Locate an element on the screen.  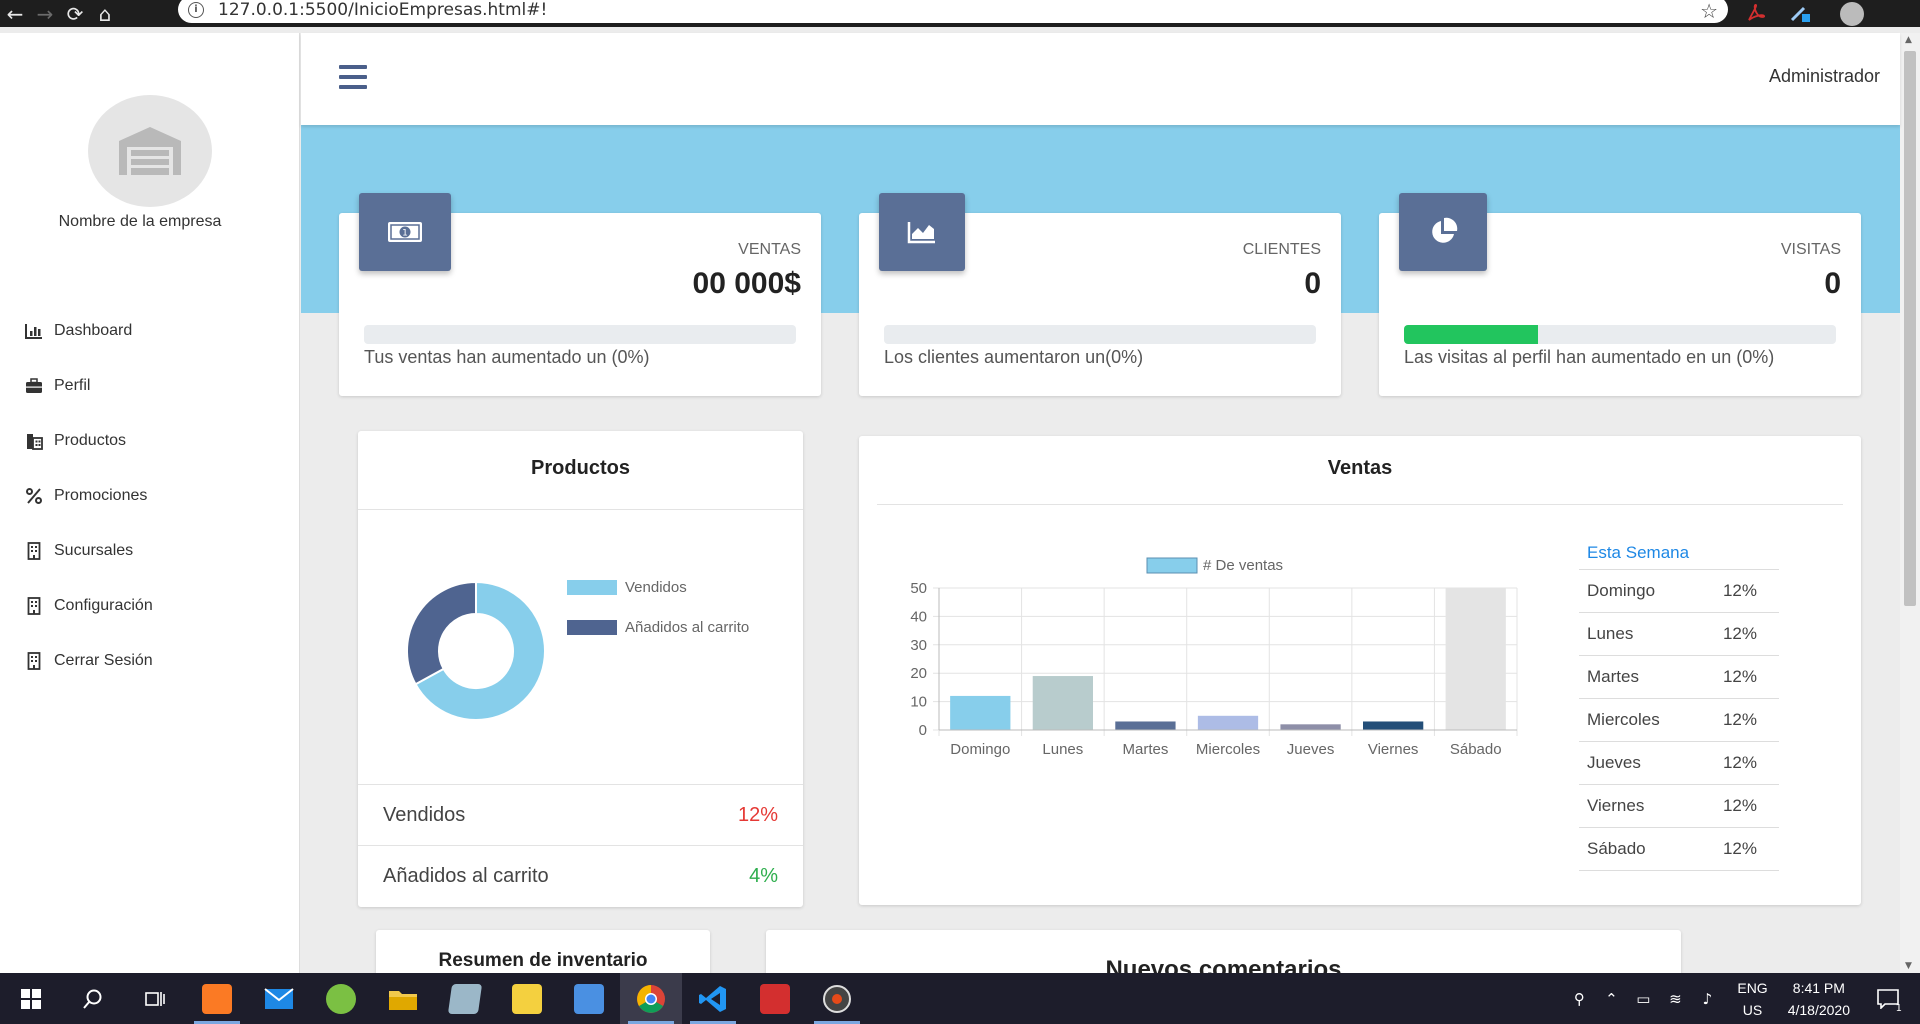
scroll-up-arrow-icon: ▲ is located at coordinates (1908, 40).